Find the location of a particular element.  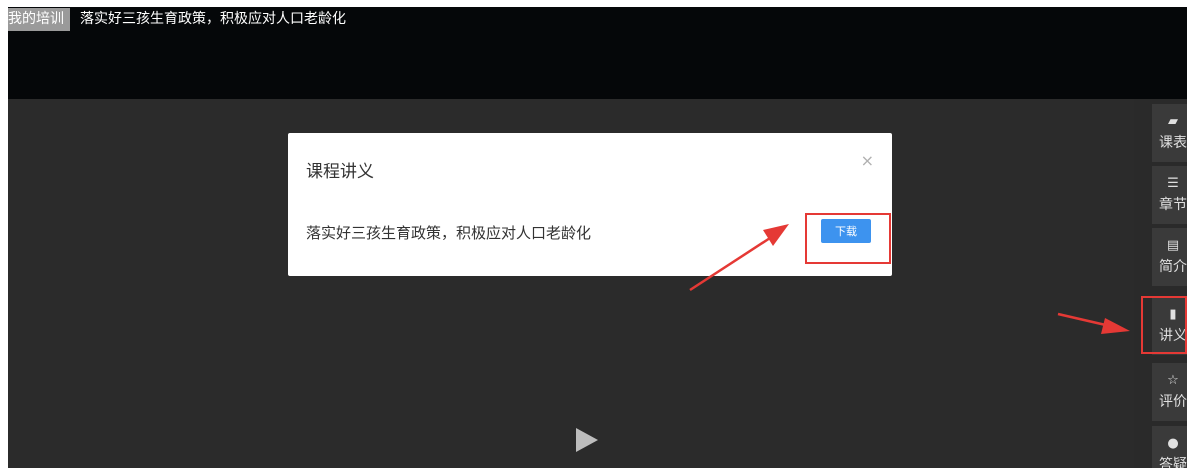

sidebar-item-handout: ▮ 讲义 is located at coordinates (1169, 326).